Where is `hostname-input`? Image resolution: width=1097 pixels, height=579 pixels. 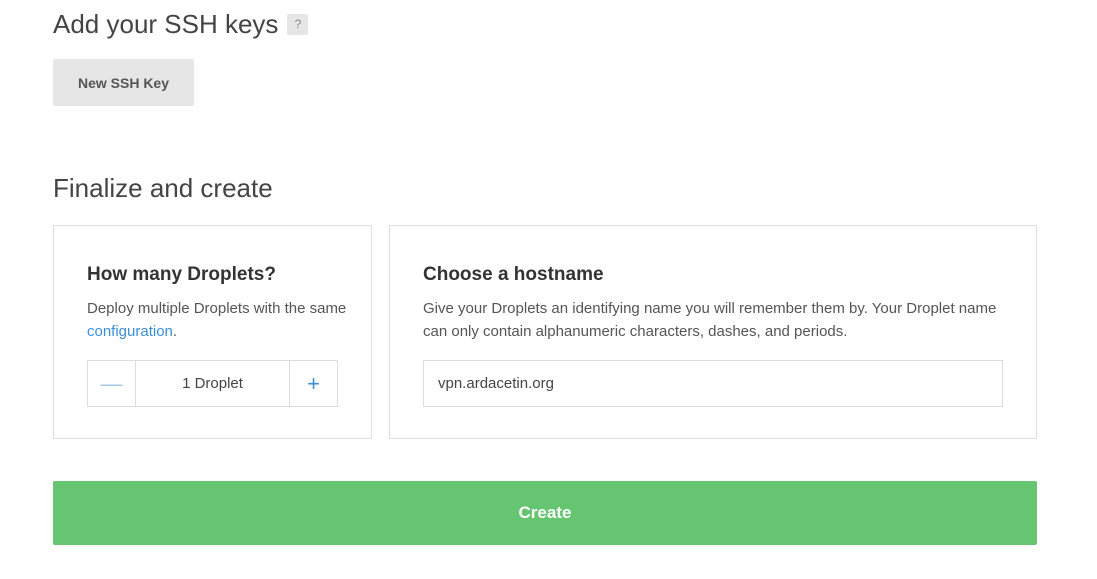 hostname-input is located at coordinates (713, 383).